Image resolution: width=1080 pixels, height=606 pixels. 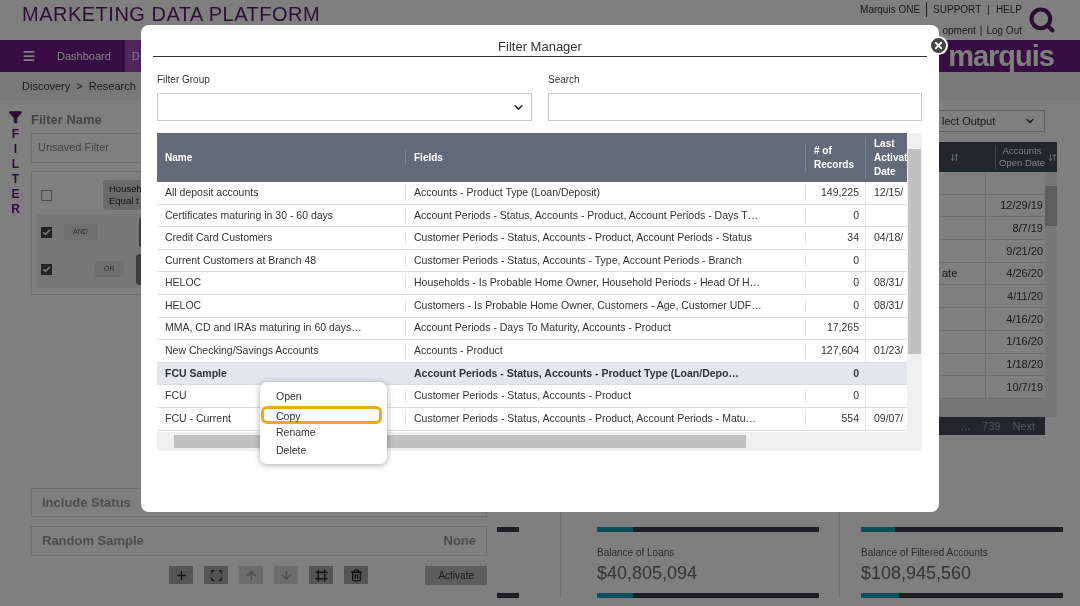 I want to click on dialog-title: Filter Manager, so click(x=540, y=47).